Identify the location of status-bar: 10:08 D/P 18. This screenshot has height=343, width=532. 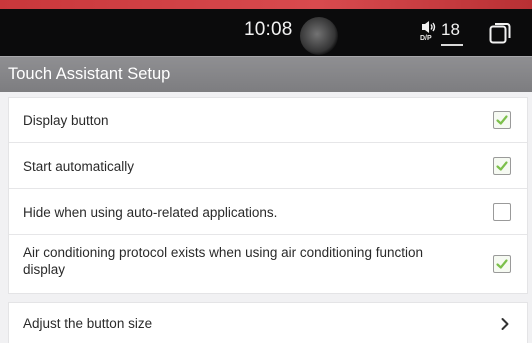
(266, 32).